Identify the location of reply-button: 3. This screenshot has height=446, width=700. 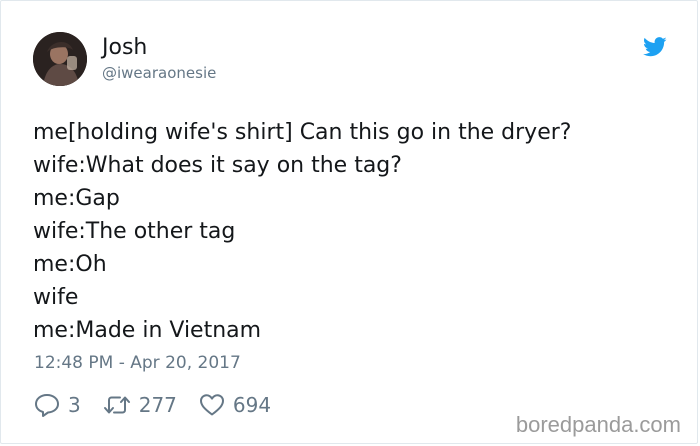
(57, 405).